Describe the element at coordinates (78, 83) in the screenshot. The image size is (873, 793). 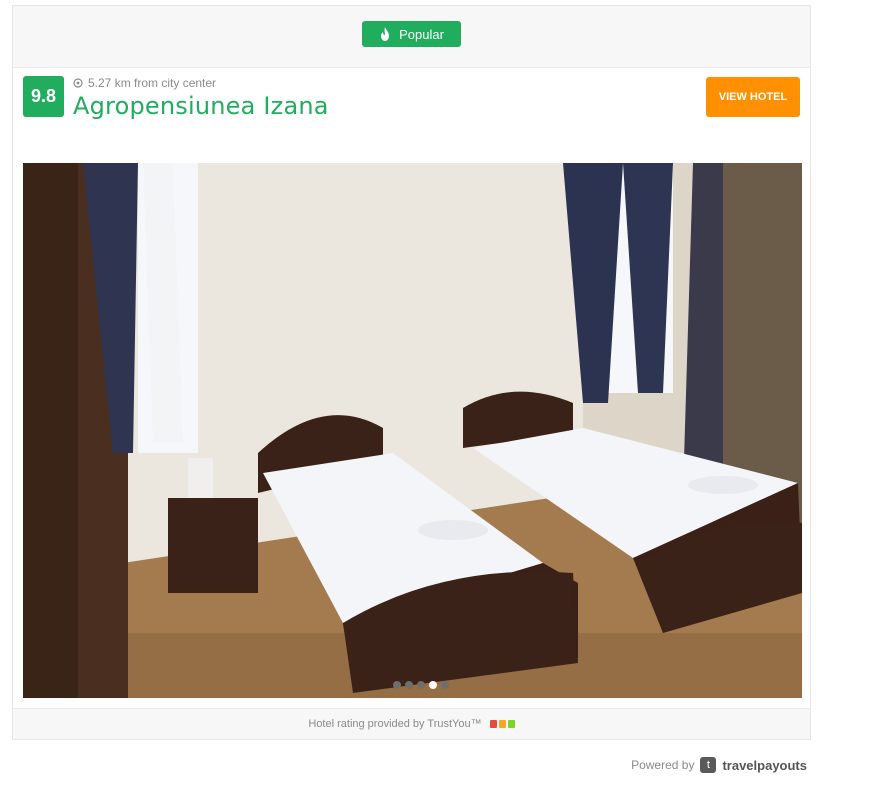
I see `location-icon` at that location.